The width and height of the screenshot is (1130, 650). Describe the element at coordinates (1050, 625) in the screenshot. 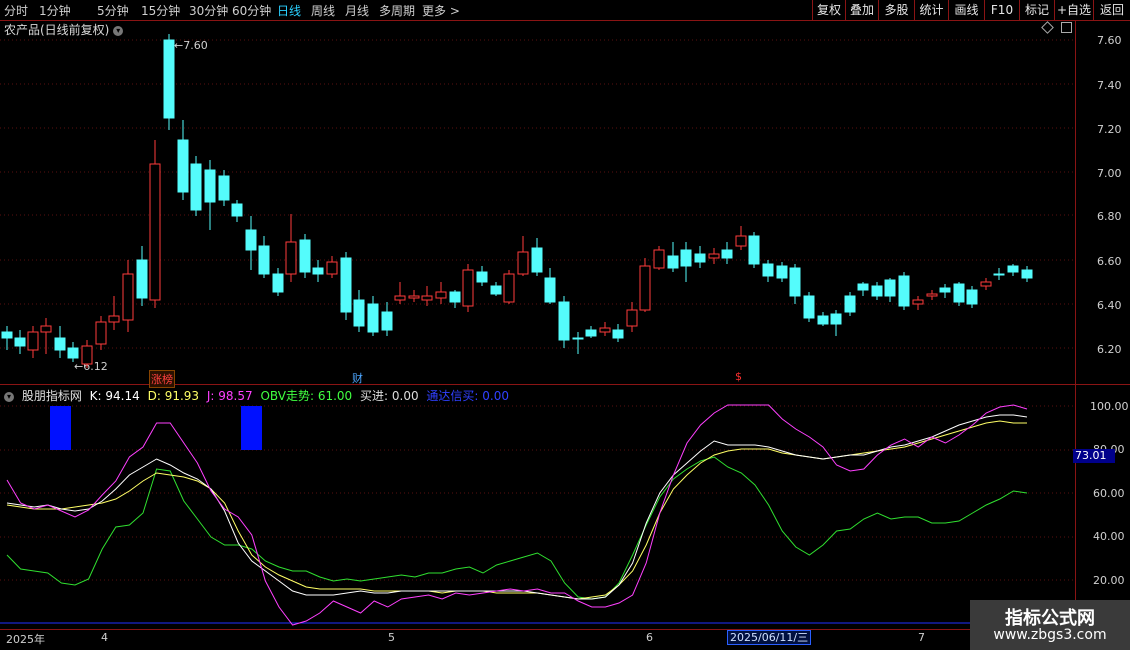

I see `watermark-logo: 指标公式网 www.zbgs3.com` at that location.